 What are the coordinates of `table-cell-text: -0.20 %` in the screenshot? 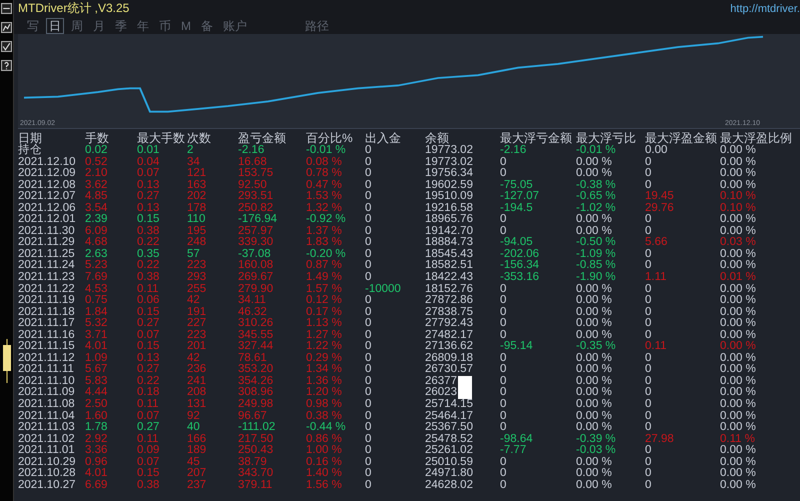 It's located at (326, 254).